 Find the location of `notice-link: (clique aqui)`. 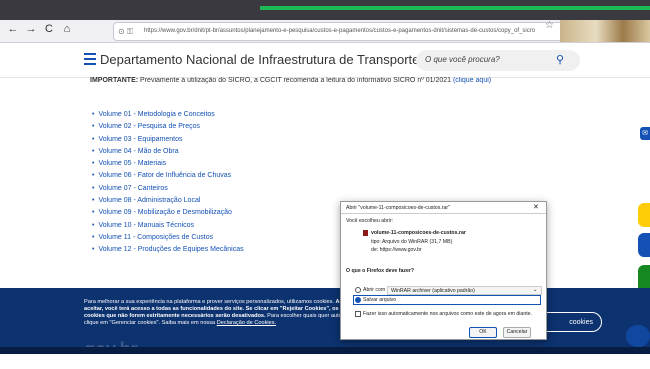

notice-link: (clique aqui) is located at coordinates (472, 80).